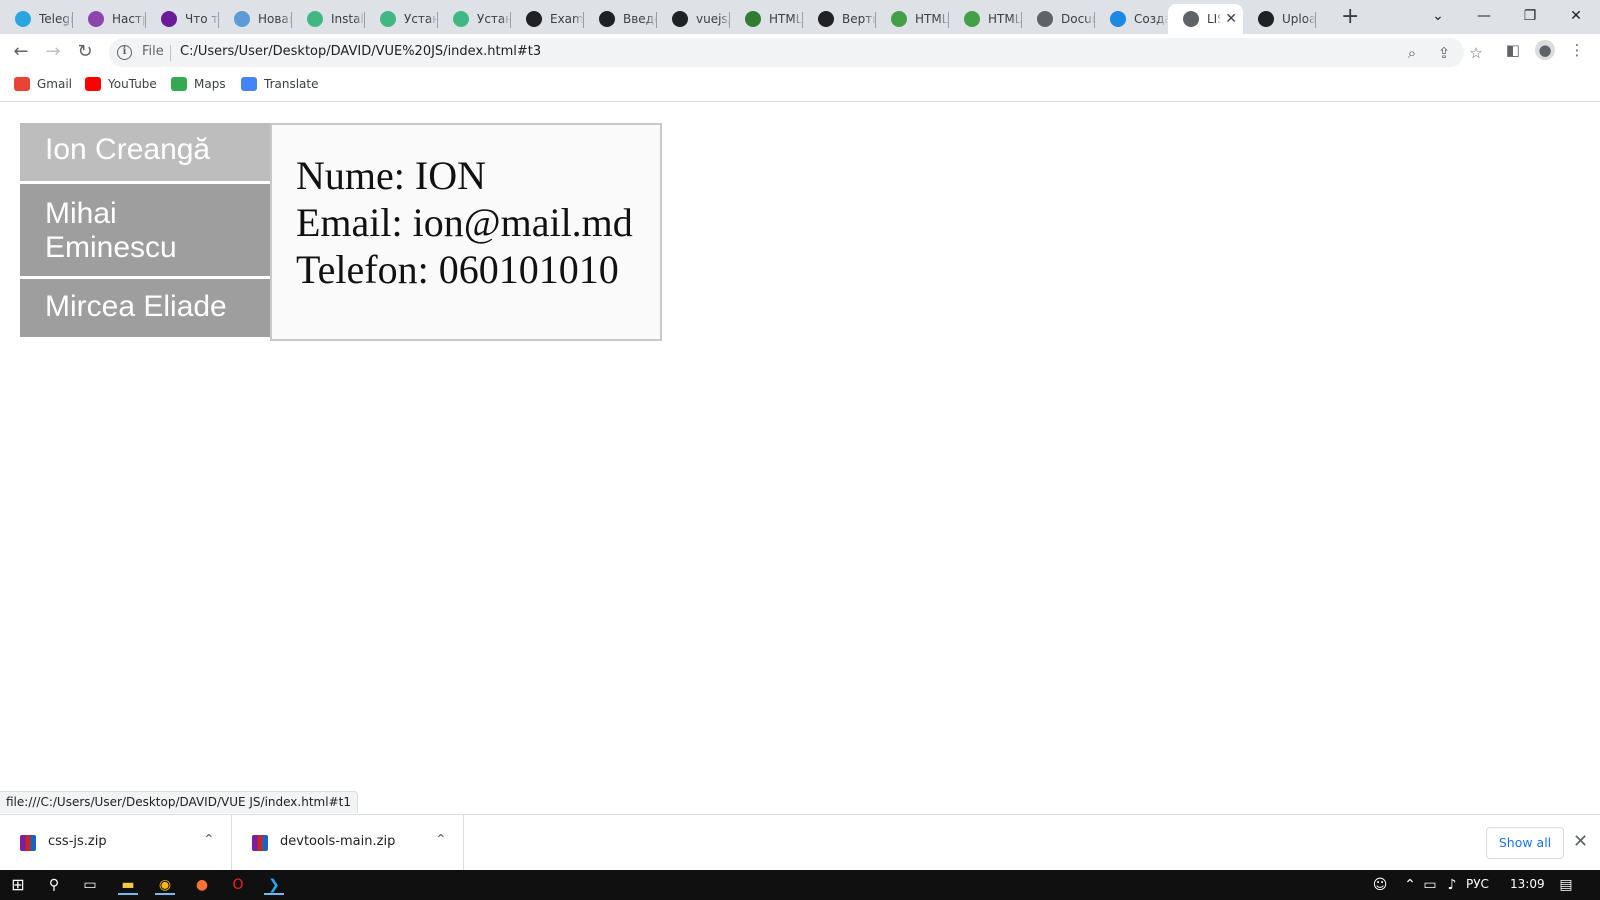  What do you see at coordinates (1058, 19) in the screenshot?
I see `browser-tab: Document` at bounding box center [1058, 19].